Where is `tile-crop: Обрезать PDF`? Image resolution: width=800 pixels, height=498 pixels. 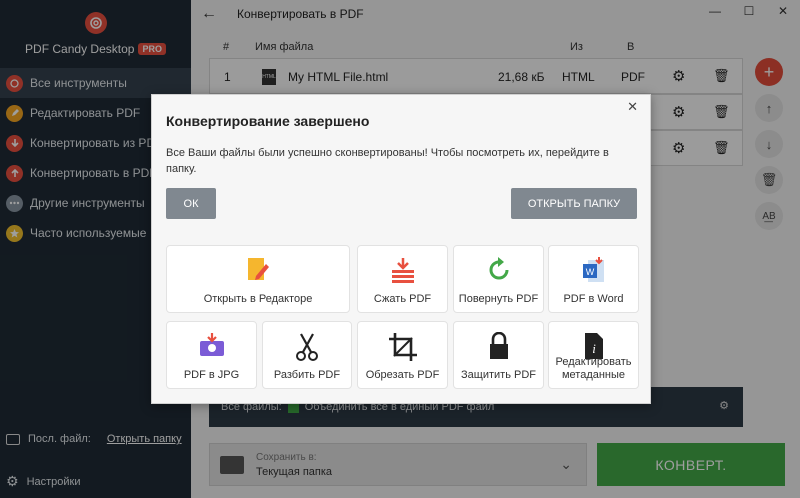 tile-crop: Обрезать PDF is located at coordinates (402, 355).